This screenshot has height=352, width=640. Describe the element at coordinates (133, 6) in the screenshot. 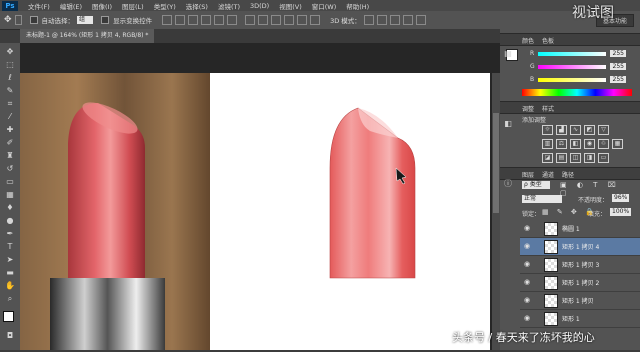

I see `menu-layer: 图层(L)` at that location.